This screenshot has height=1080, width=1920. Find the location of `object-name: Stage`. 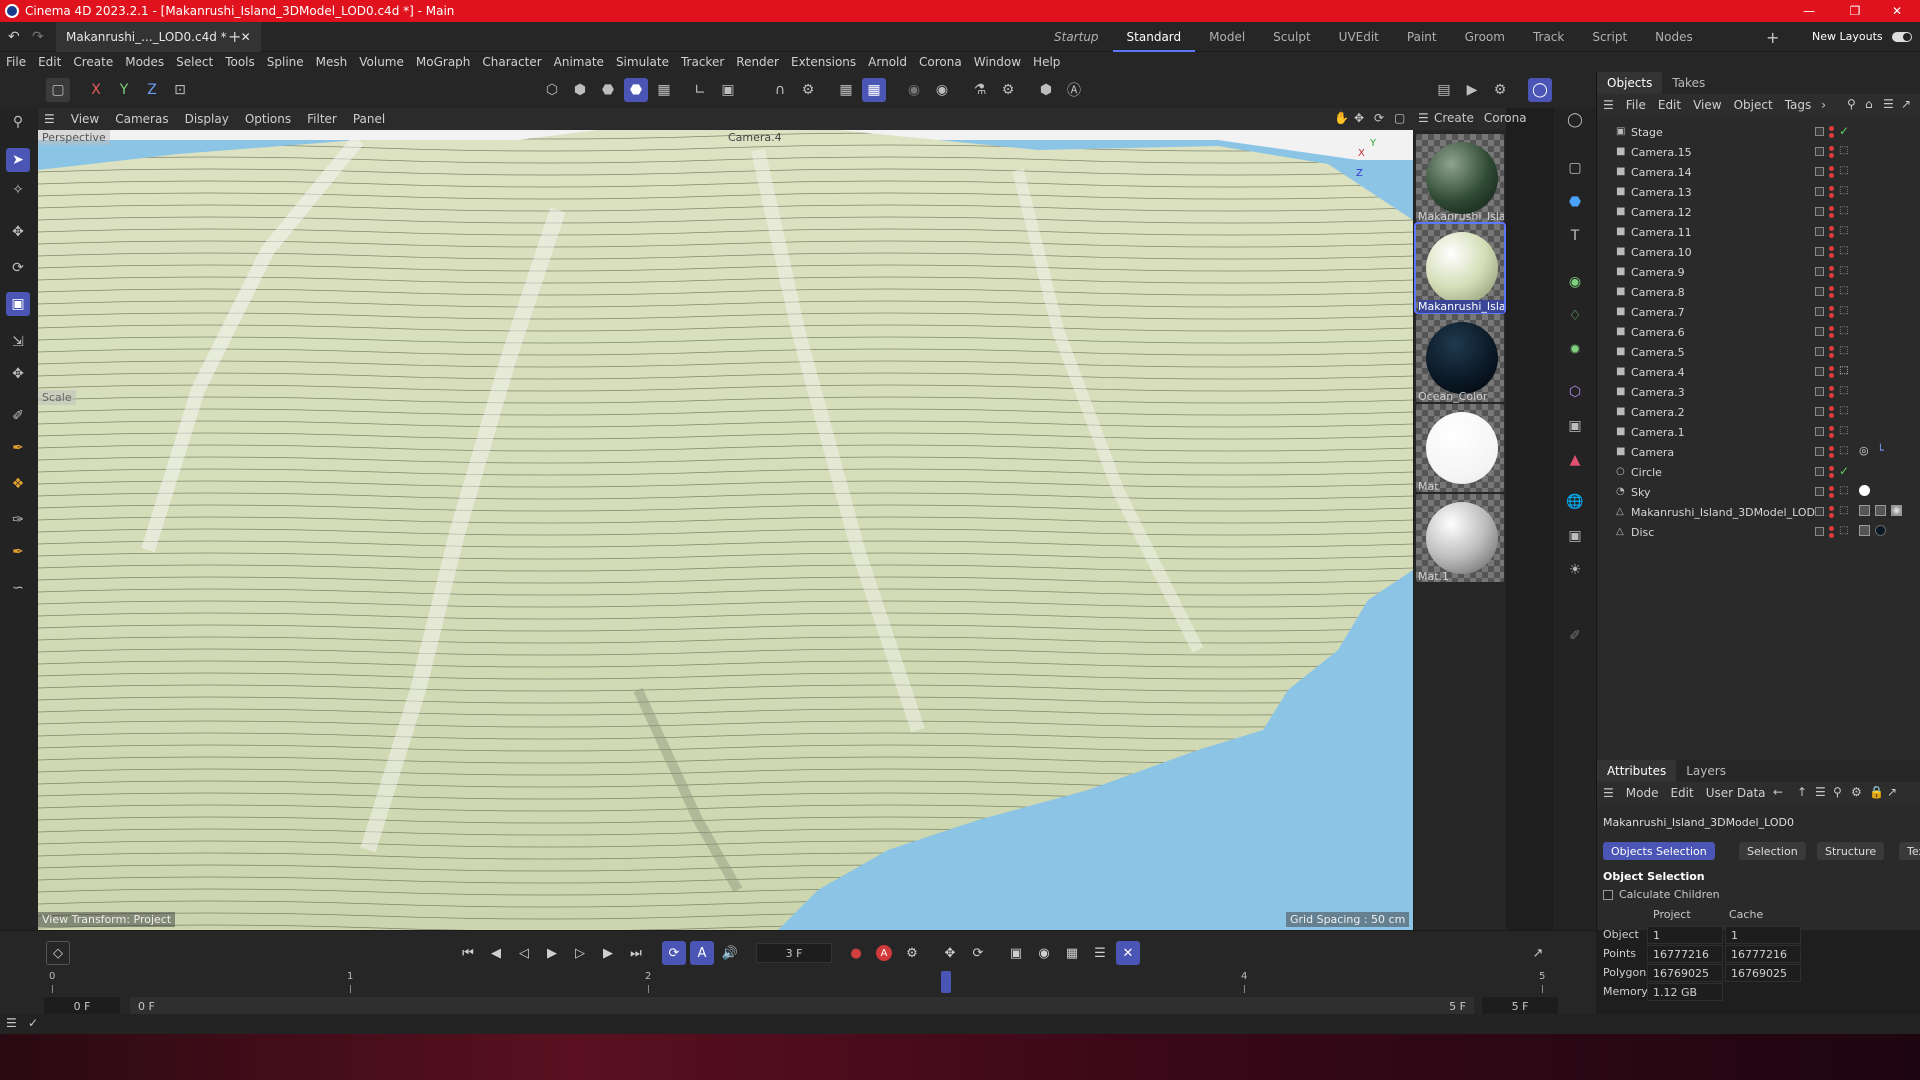

object-name: Stage is located at coordinates (1647, 132).